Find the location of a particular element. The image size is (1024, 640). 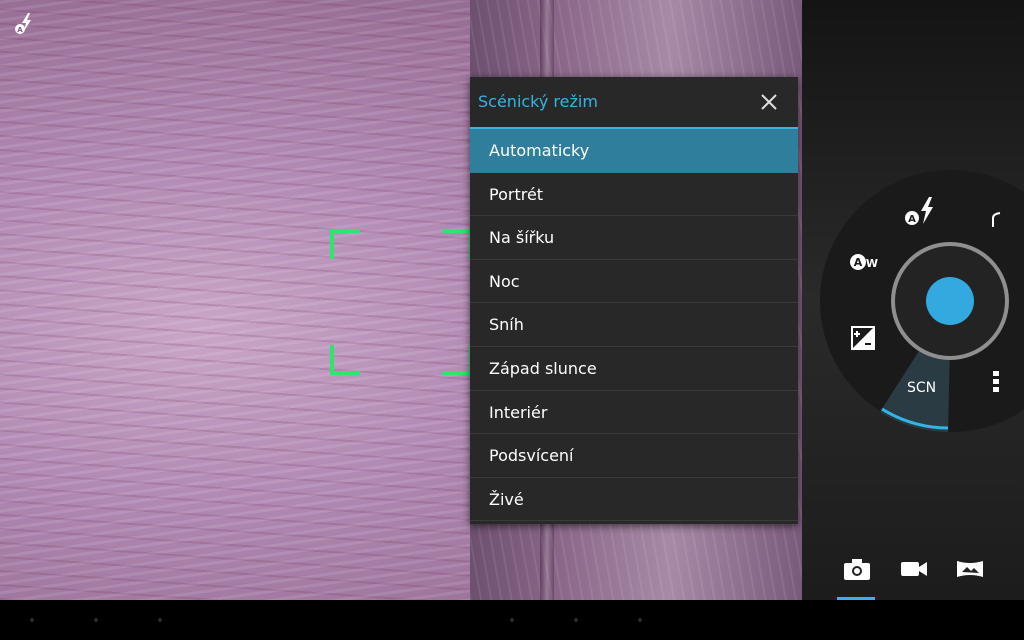

close-icon is located at coordinates (769, 102).